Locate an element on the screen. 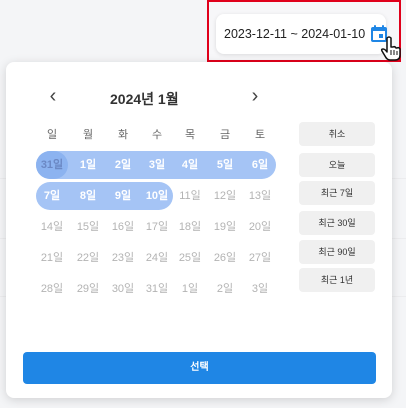 This screenshot has width=406, height=408. calendar-day: 27일 is located at coordinates (260, 258).